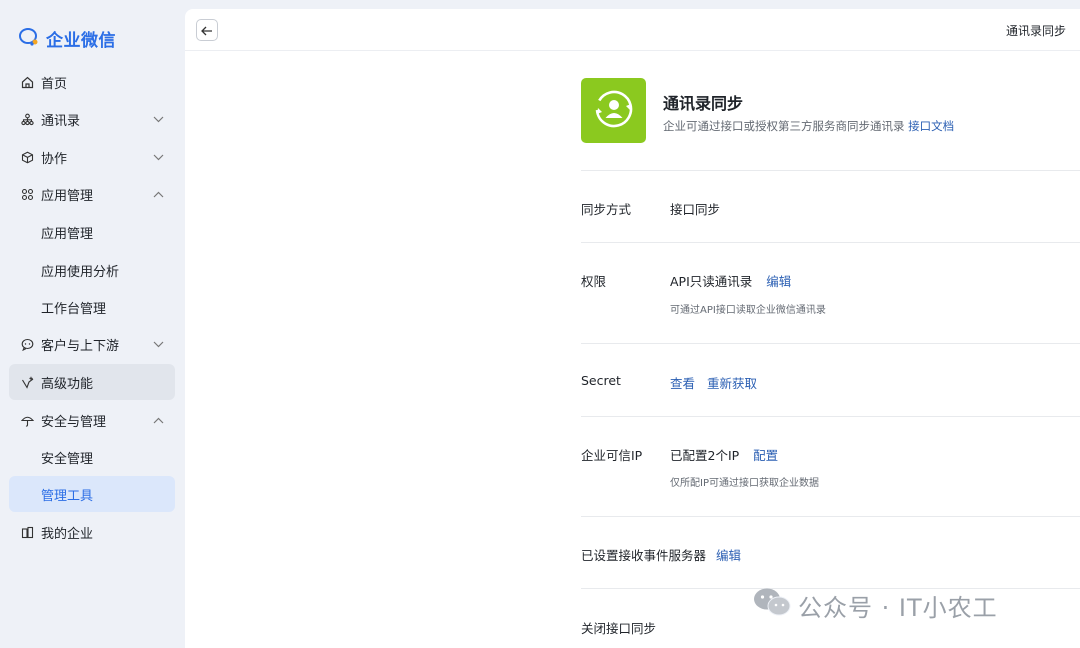 The width and height of the screenshot is (1080, 648). I want to click on sidebar-item-contacts: 通讯录, so click(92, 119).